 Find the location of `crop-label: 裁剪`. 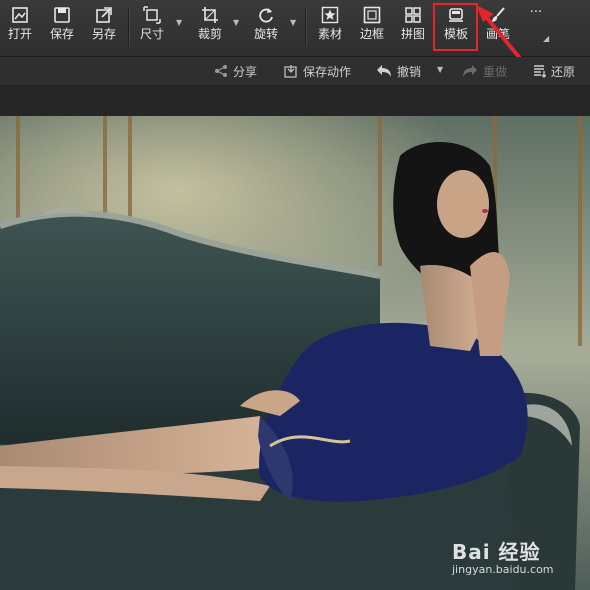

crop-label: 裁剪 is located at coordinates (209, 34).